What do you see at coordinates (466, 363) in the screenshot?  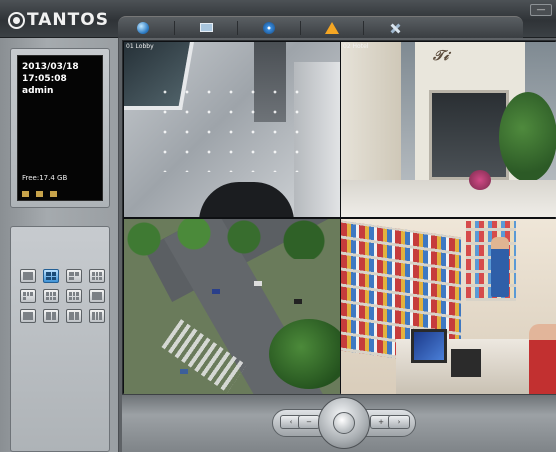 I see `scene-register` at bounding box center [466, 363].